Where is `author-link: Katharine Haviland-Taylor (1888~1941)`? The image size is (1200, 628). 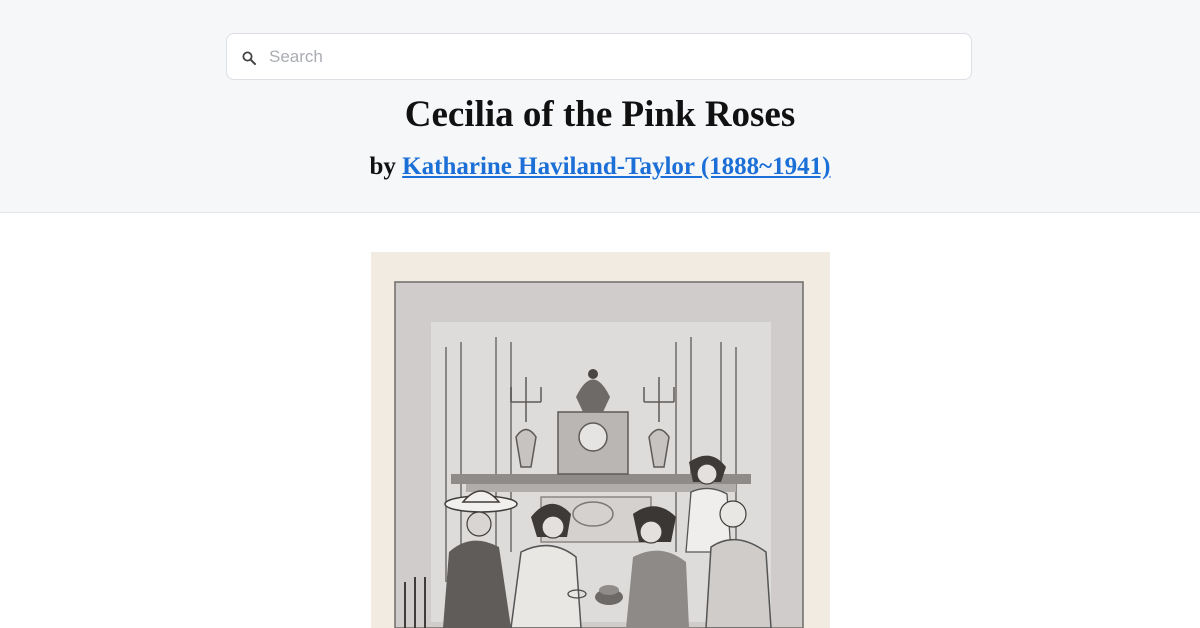
author-link: Katharine Haviland-Taylor (1888~1941) is located at coordinates (616, 166).